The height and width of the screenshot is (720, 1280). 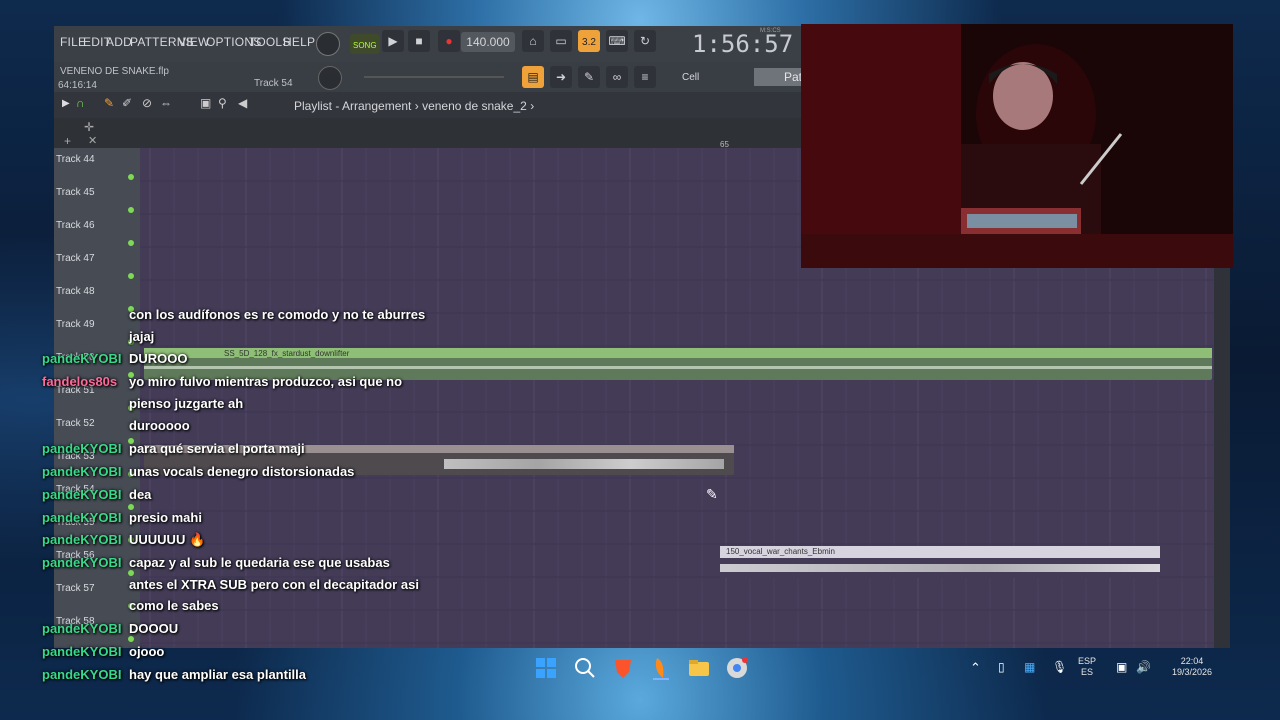 I want to click on menu-help: HELP, so click(x=299, y=42).